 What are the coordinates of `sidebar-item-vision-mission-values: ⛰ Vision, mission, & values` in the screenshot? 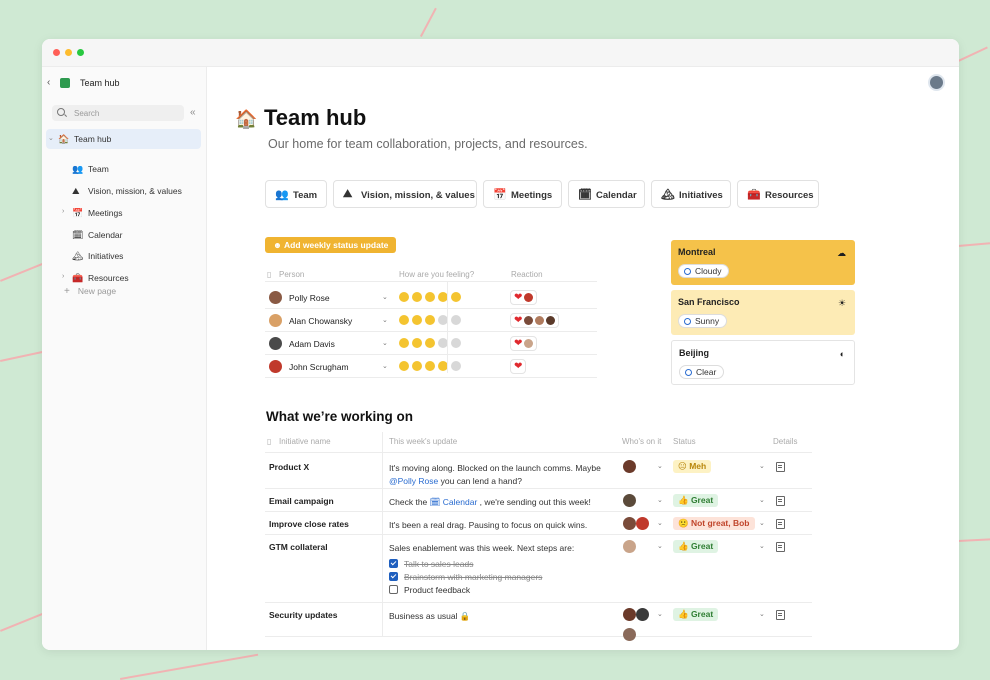 It's located at (123, 191).